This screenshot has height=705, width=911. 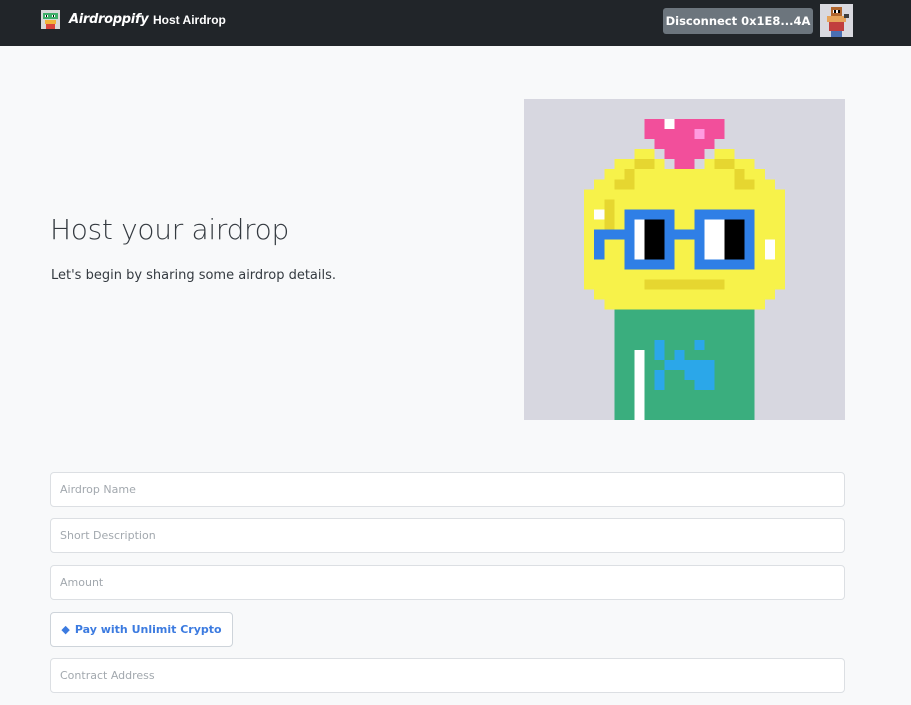 What do you see at coordinates (447, 535) in the screenshot?
I see `short-description-input` at bounding box center [447, 535].